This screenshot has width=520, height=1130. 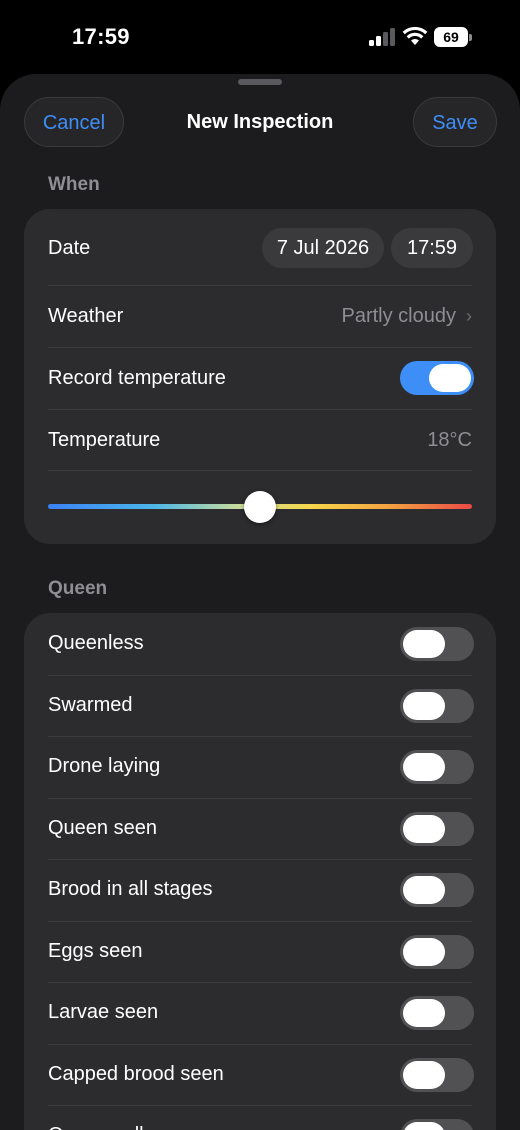 What do you see at coordinates (260, 1117) in the screenshot?
I see `queen-row: Queen cells` at bounding box center [260, 1117].